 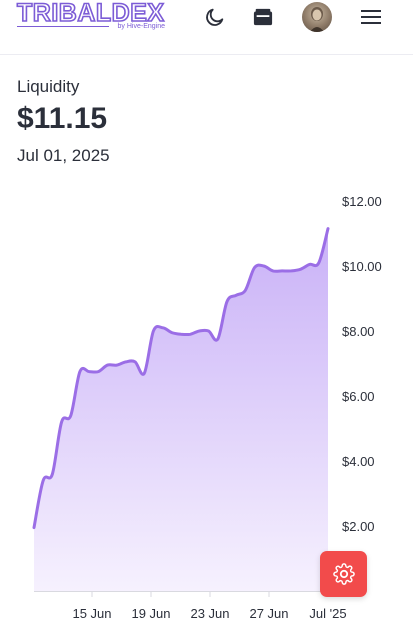 I want to click on y-tick-label: $6.00, so click(x=358, y=396).